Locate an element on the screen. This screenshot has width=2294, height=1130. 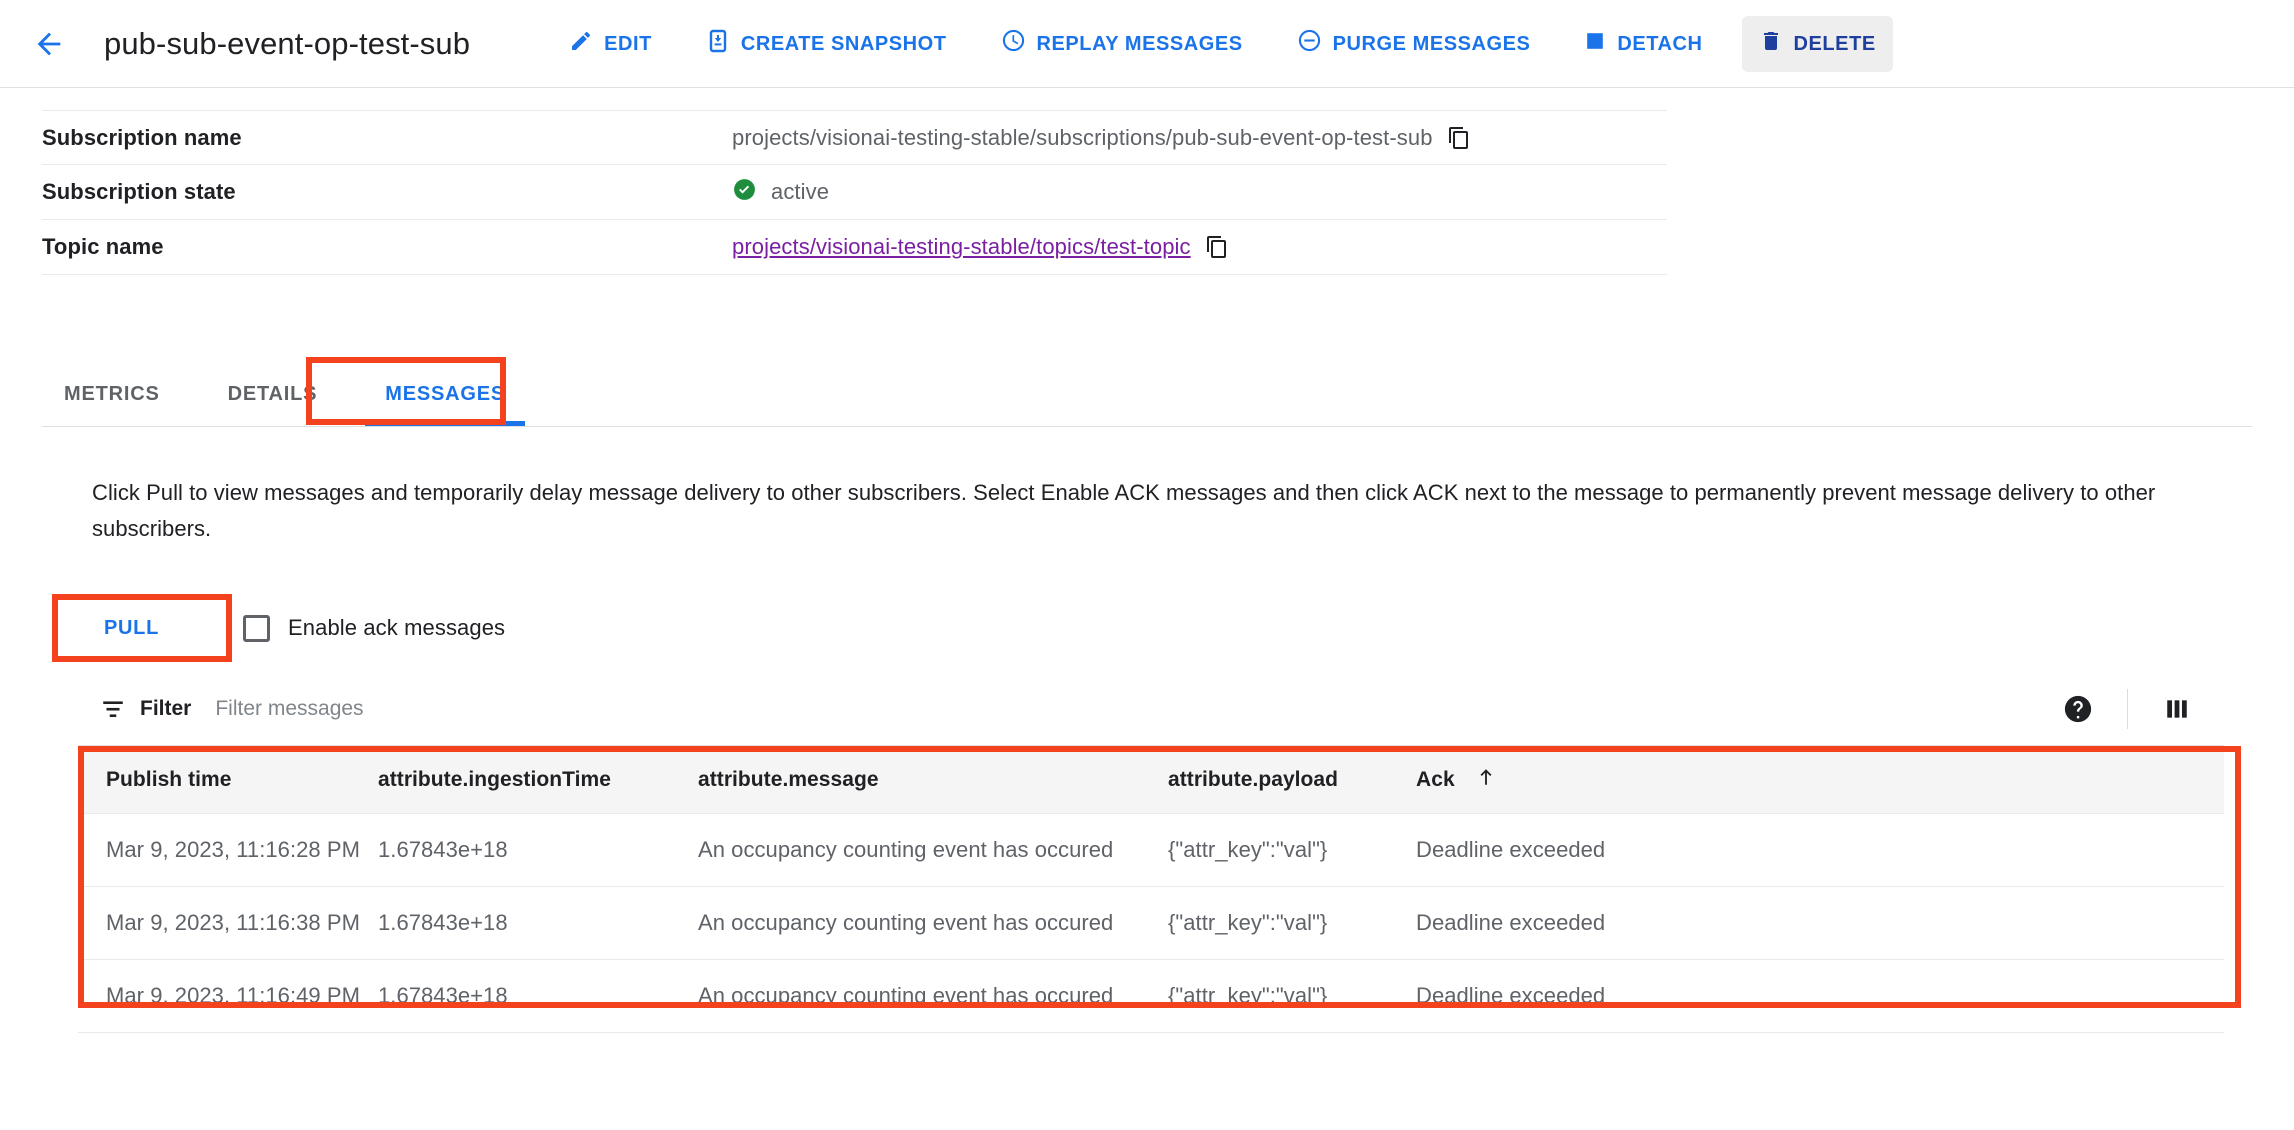
info-value: active is located at coordinates (780, 192).